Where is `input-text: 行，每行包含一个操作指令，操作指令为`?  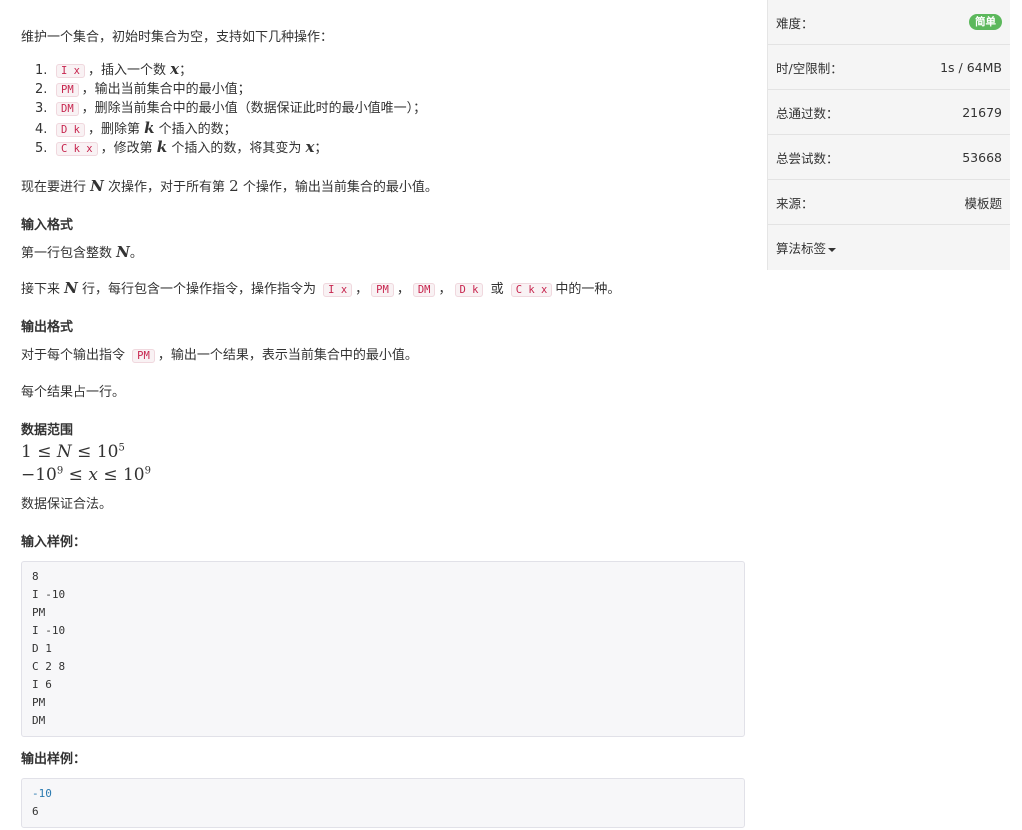 input-text: 行，每行包含一个操作指令，操作指令为 is located at coordinates (199, 289).